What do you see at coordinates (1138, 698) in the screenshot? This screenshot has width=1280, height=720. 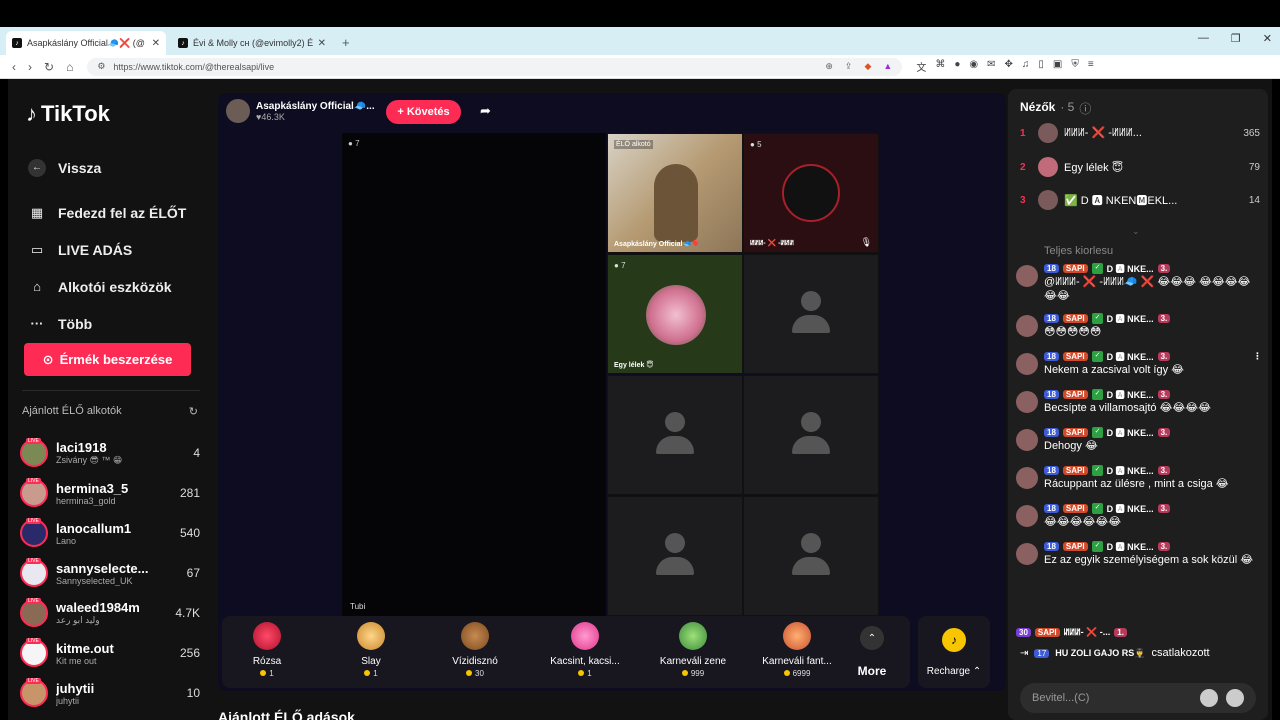 I see `chat-input: Bevitel...(C)` at bounding box center [1138, 698].